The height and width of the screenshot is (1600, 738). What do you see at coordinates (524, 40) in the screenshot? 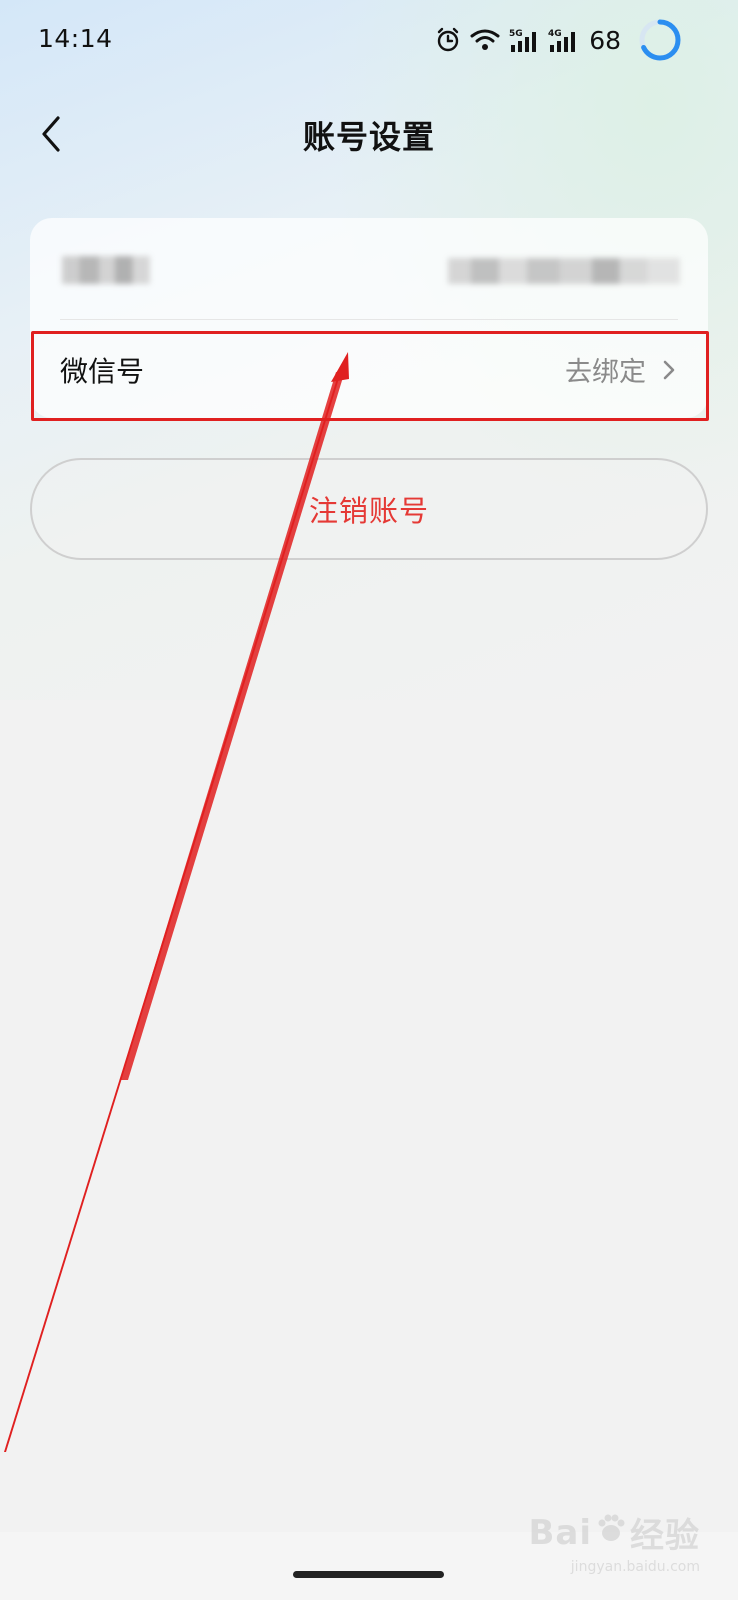
I see `signal-5g-icon: 5G` at bounding box center [524, 40].